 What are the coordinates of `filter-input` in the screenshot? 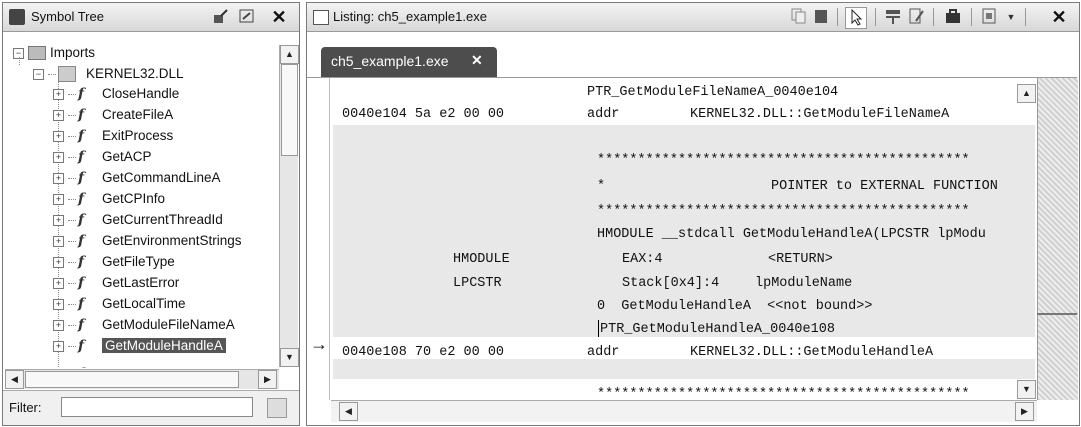 It's located at (157, 407).